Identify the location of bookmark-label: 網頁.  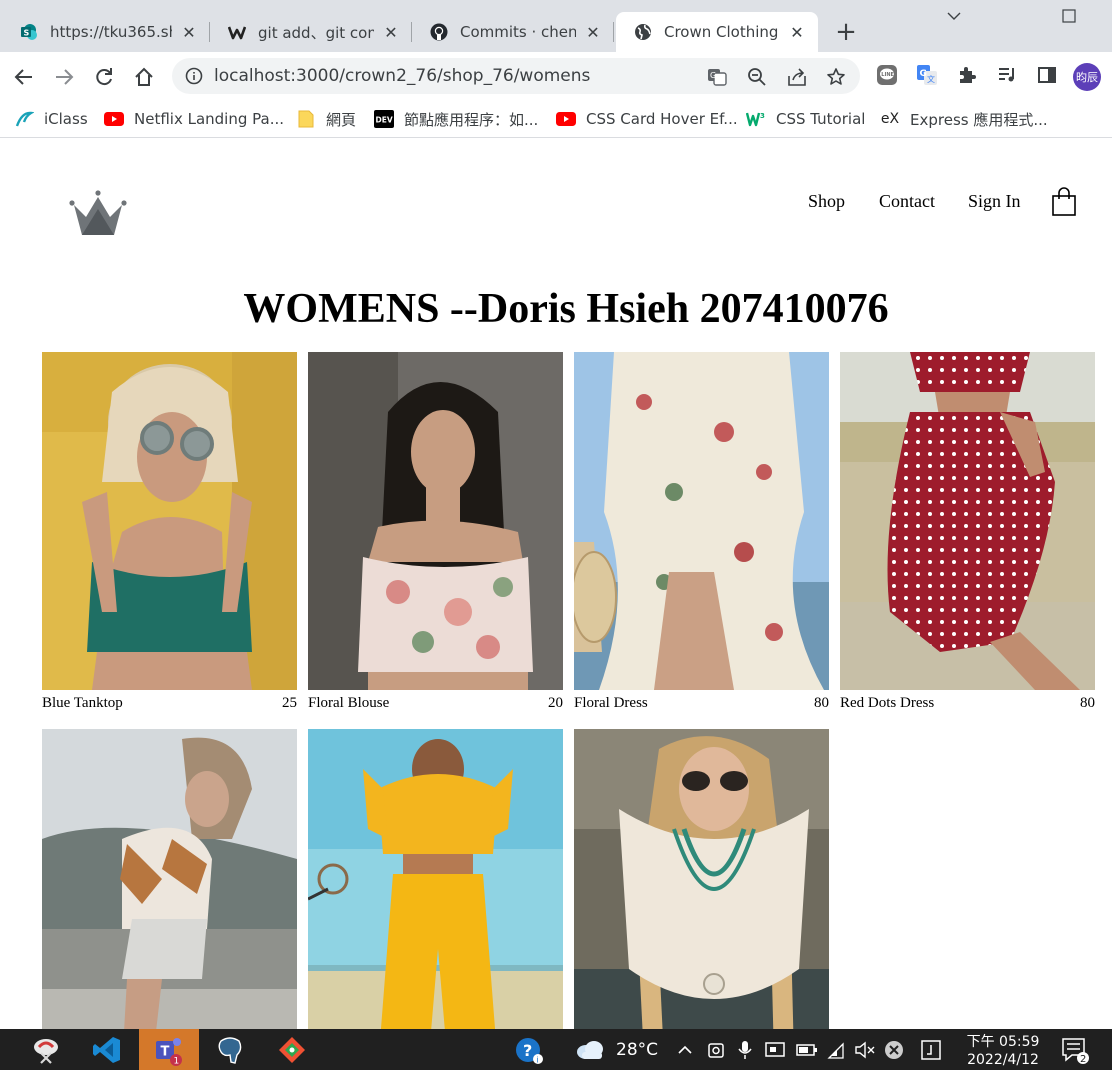
(341, 119).